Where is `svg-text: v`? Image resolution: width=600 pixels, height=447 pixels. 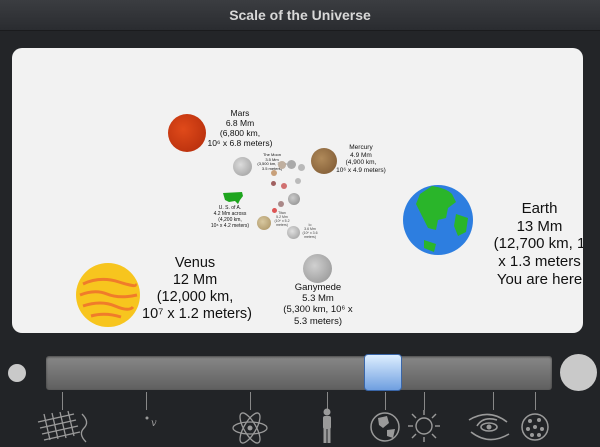 svg-text: v is located at coordinates (154, 423).